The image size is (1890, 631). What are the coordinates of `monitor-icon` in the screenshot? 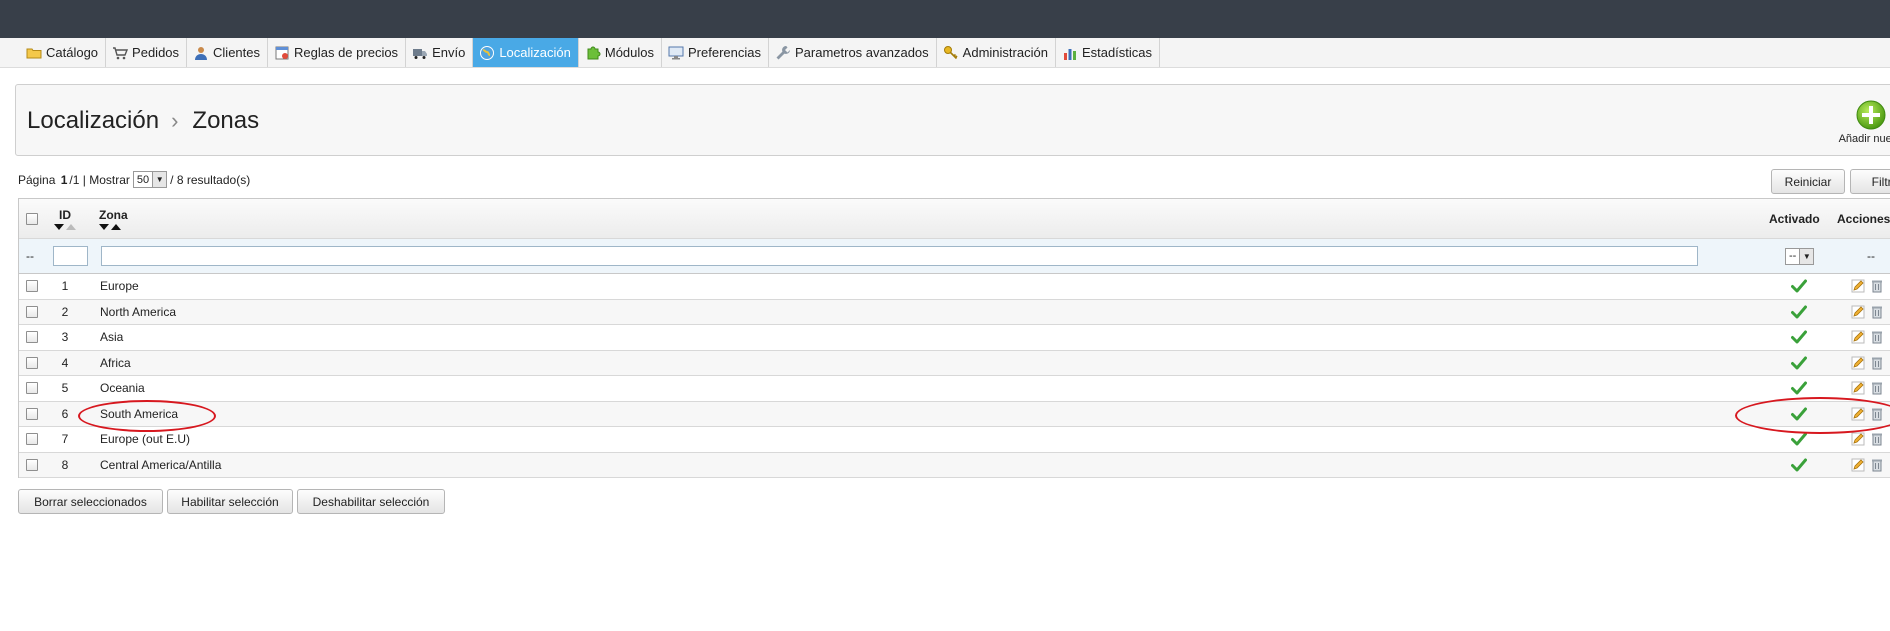 It's located at (676, 53).